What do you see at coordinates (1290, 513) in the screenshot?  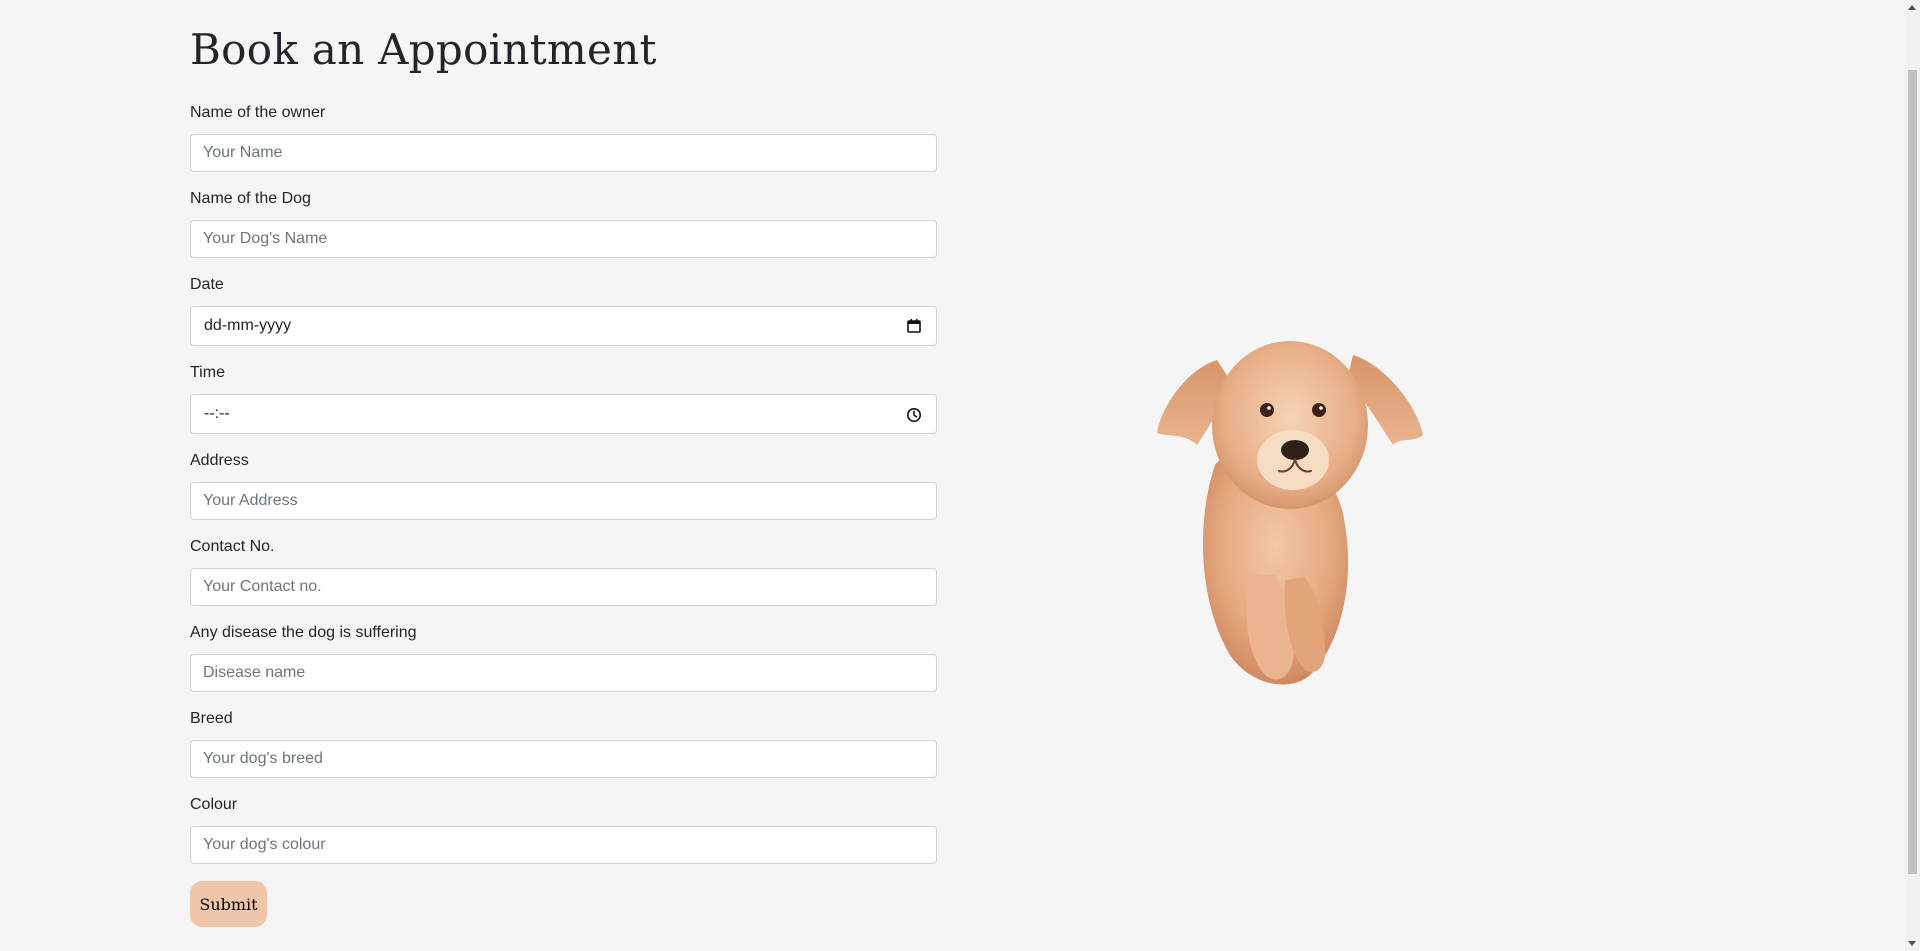 I see `puppy-illustration` at bounding box center [1290, 513].